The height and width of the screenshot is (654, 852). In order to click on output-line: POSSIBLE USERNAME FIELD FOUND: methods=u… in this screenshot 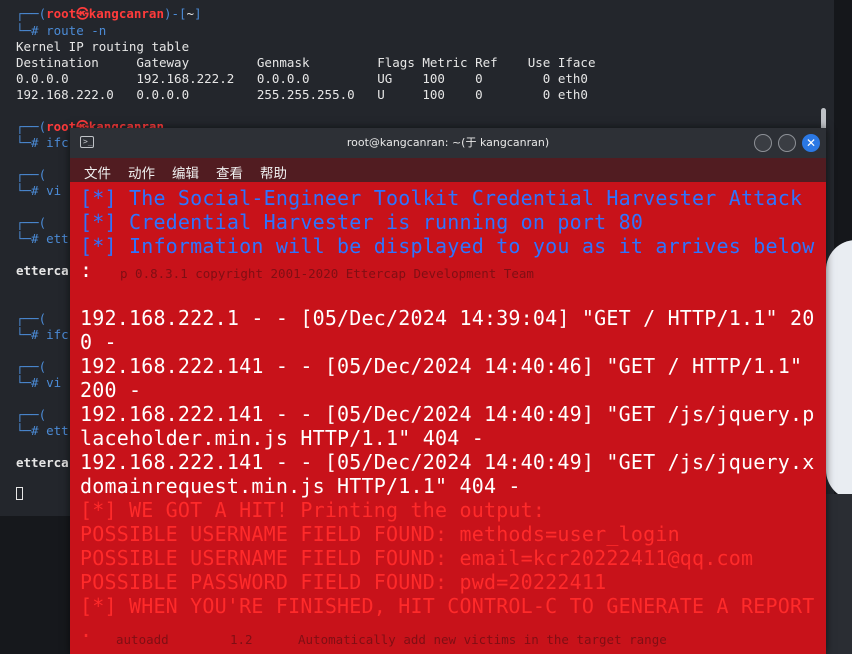, I will do `click(380, 534)`.